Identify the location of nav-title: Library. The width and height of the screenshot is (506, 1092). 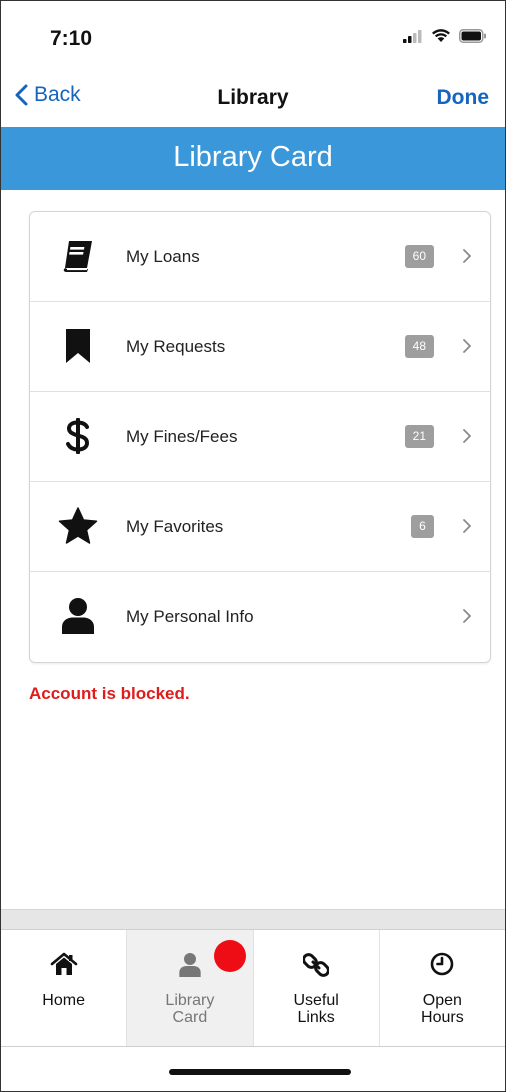
(253, 97).